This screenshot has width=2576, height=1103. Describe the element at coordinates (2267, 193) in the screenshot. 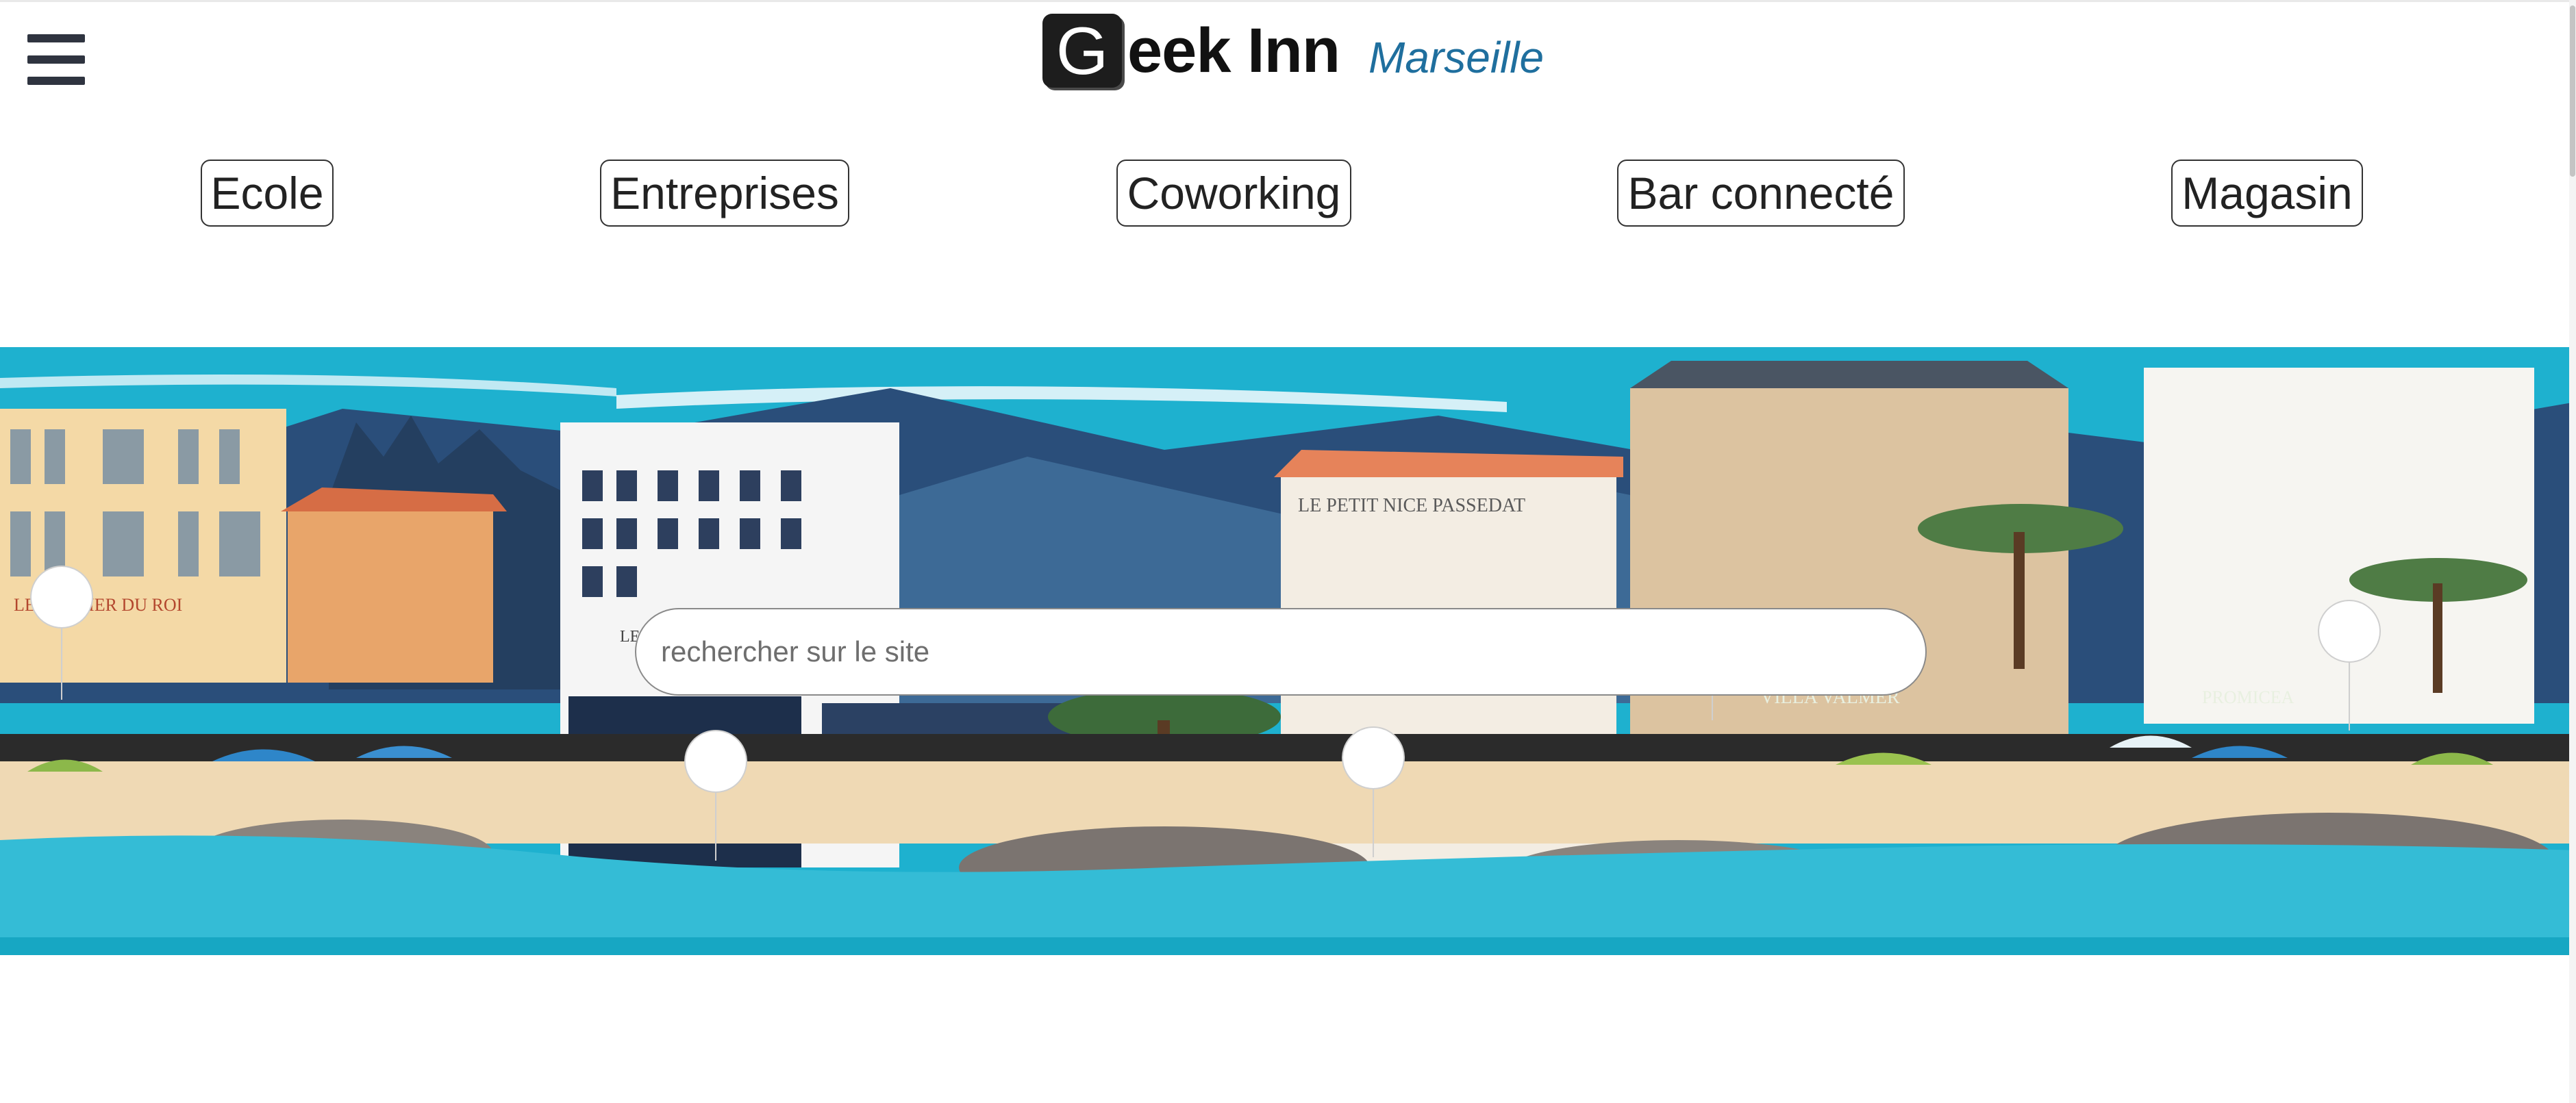

I see `nav-magasin-button: Magasin` at that location.